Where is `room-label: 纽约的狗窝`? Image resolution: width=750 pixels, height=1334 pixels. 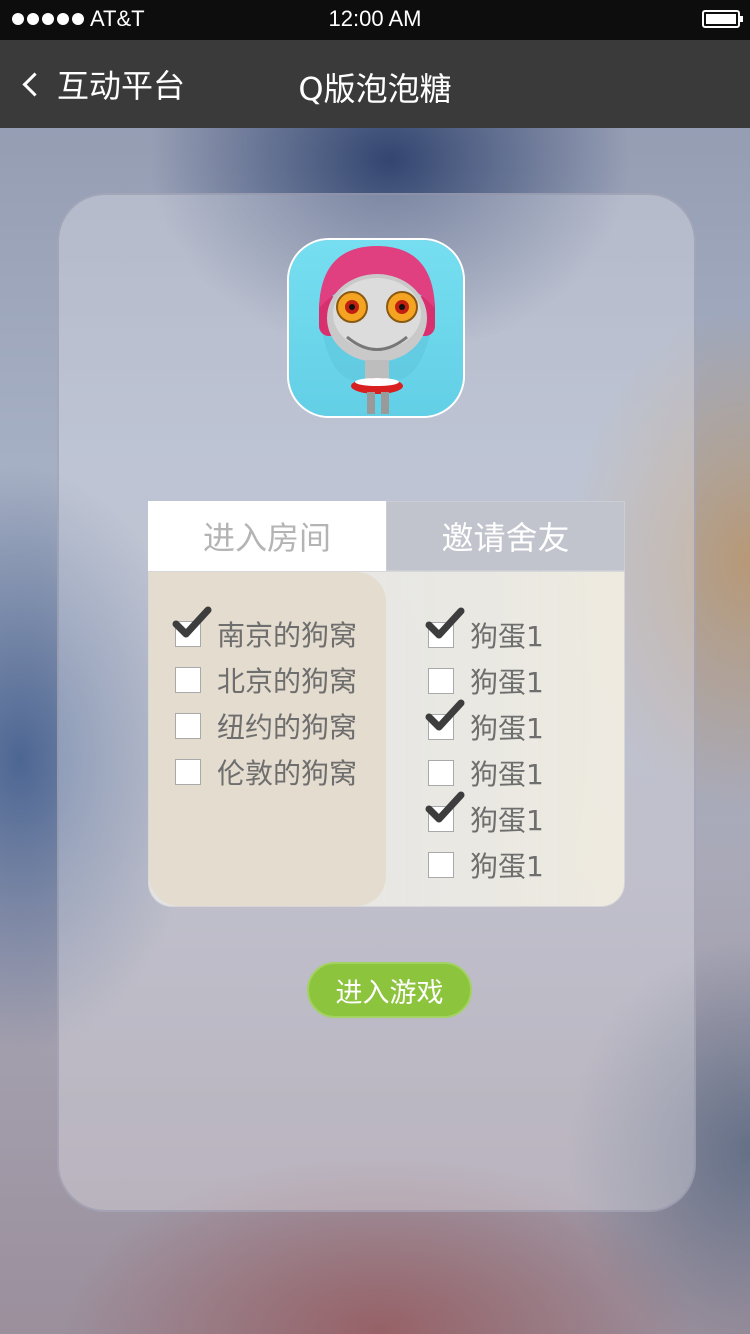
room-label: 纽约的狗窝 is located at coordinates (287, 727).